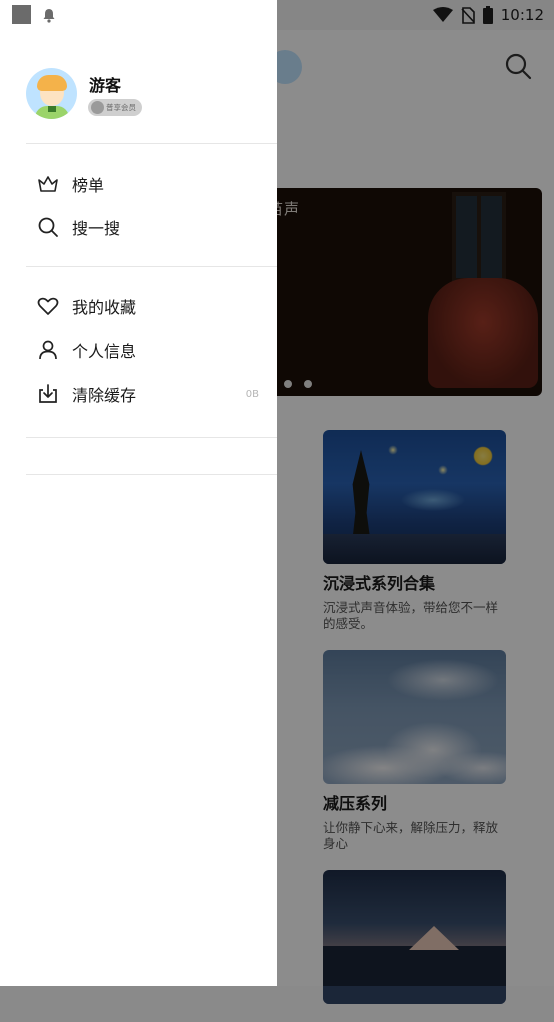 The width and height of the screenshot is (554, 1022). I want to click on avatar-tie-shape, so click(52, 109).